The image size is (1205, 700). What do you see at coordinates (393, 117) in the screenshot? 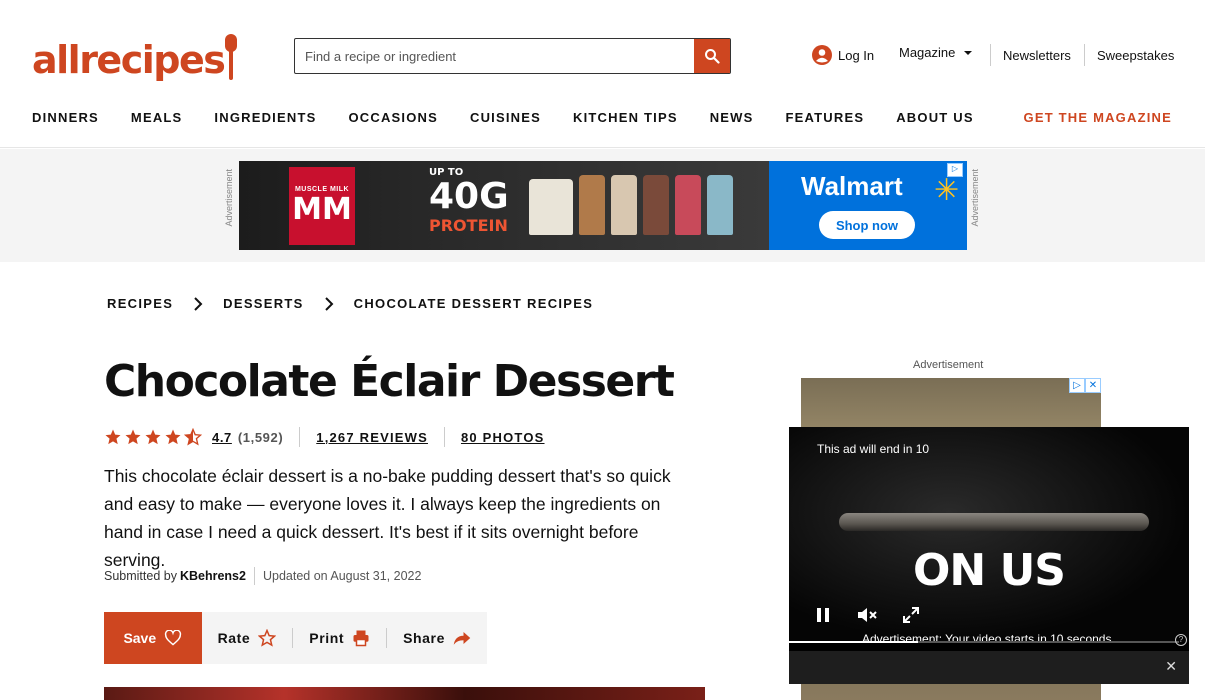
I see `nav-occasions: OCCASIONS` at bounding box center [393, 117].